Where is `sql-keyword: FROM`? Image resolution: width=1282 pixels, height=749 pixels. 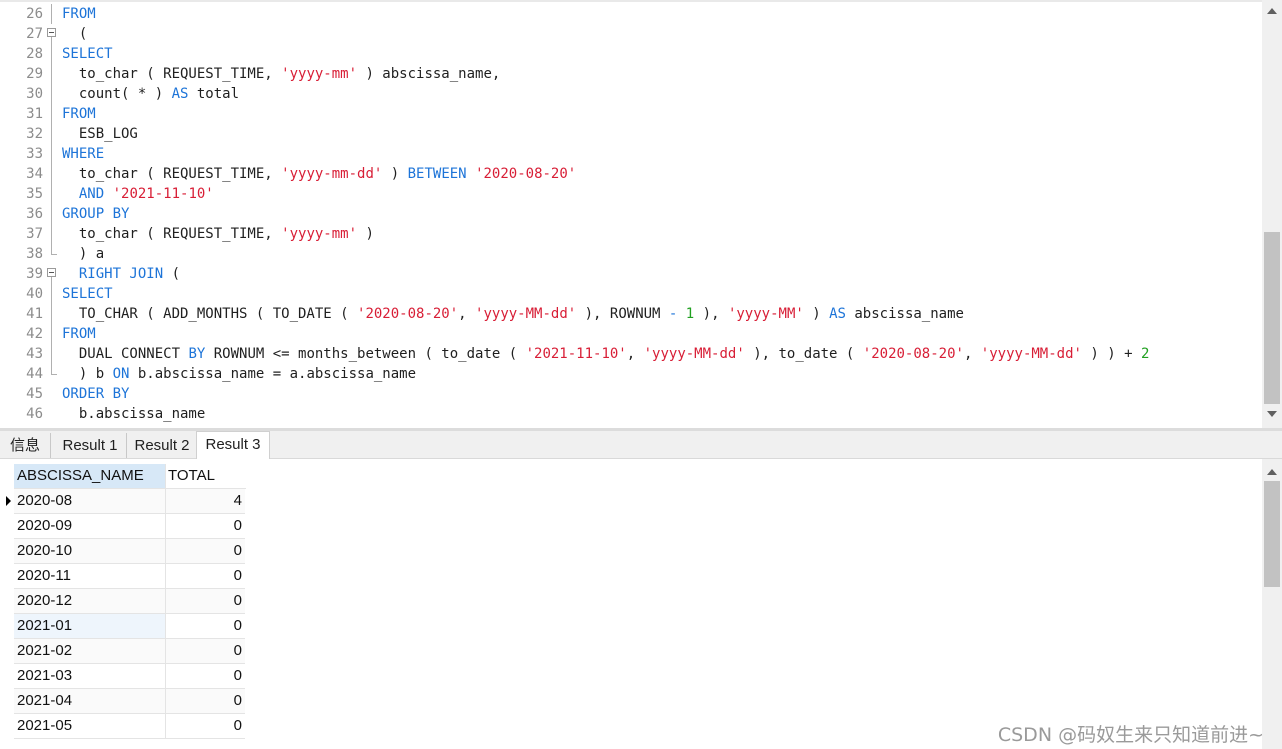 sql-keyword: FROM is located at coordinates (79, 14).